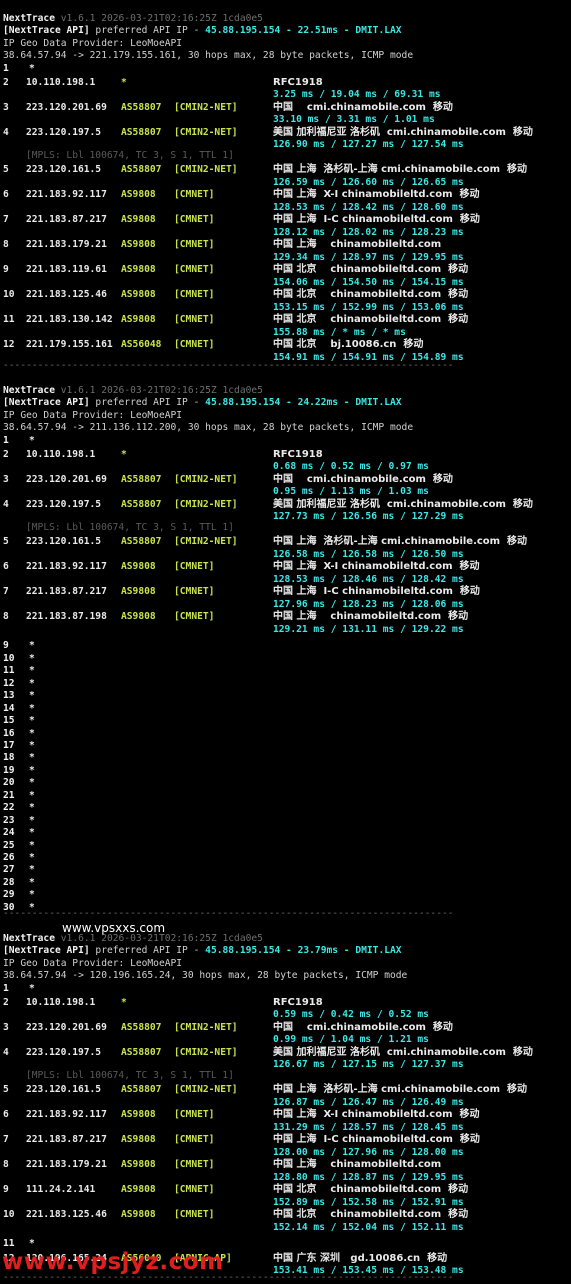 The height and width of the screenshot is (1284, 571). What do you see at coordinates (161, 390) in the screenshot?
I see `tool-version: v1.6.1 2026-03-21T02:16:25Z 1cda0e5` at bounding box center [161, 390].